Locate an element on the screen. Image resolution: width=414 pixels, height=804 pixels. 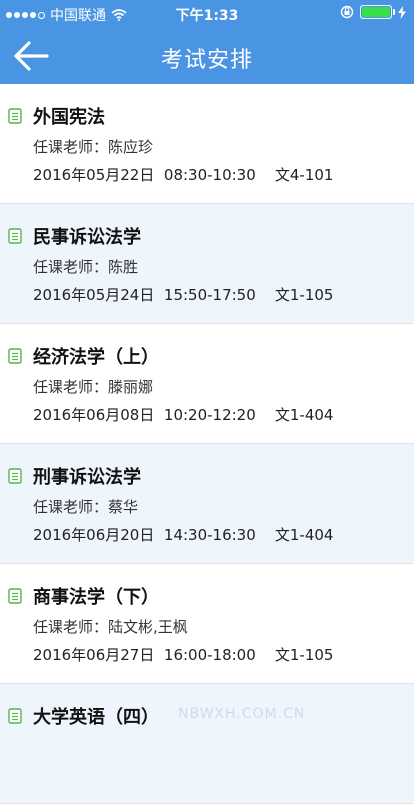
status-right is located at coordinates (373, 12).